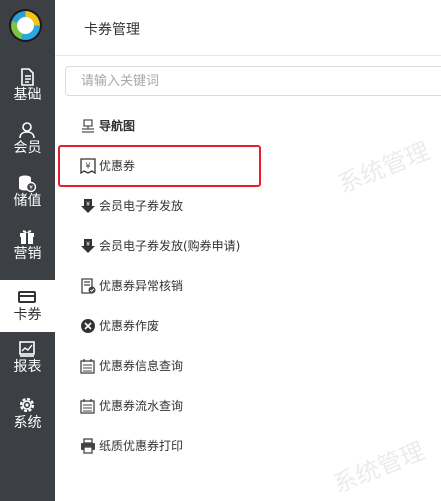 This screenshot has width=441, height=501. I want to click on menu-item-member-ecoupon-issue-purchase: ¥ 会员电子券发放(购券申请), so click(248, 246).